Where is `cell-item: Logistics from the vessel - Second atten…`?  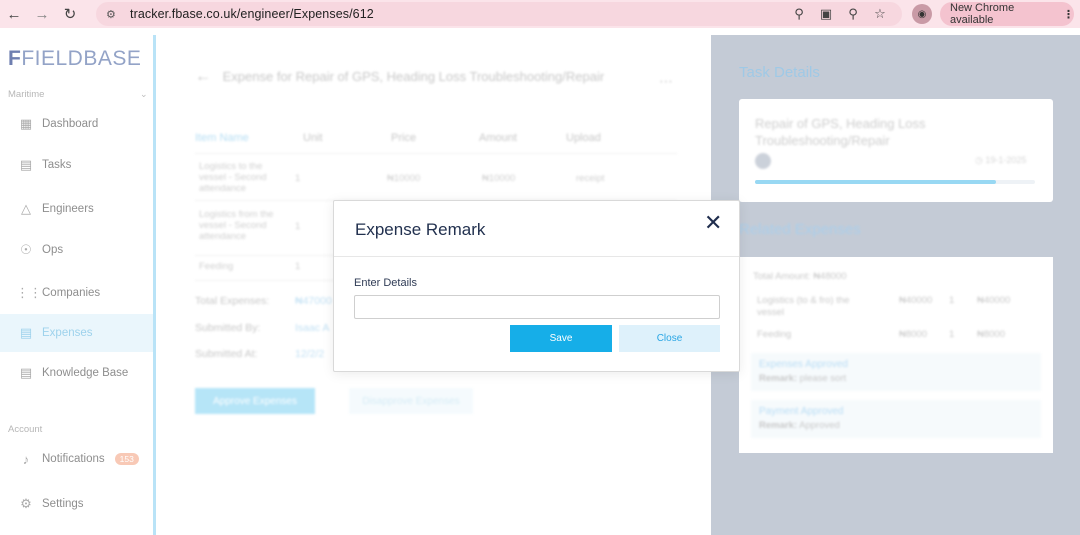
cell-item: Logistics from the vessel - Second atten… is located at coordinates (236, 225).